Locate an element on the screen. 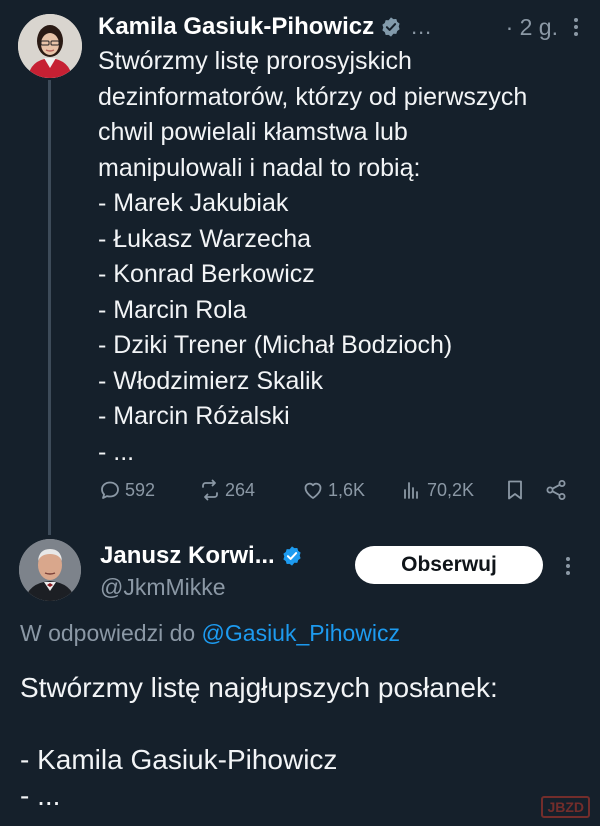 This screenshot has width=600, height=826. bookmark-button is located at coordinates (516, 490).